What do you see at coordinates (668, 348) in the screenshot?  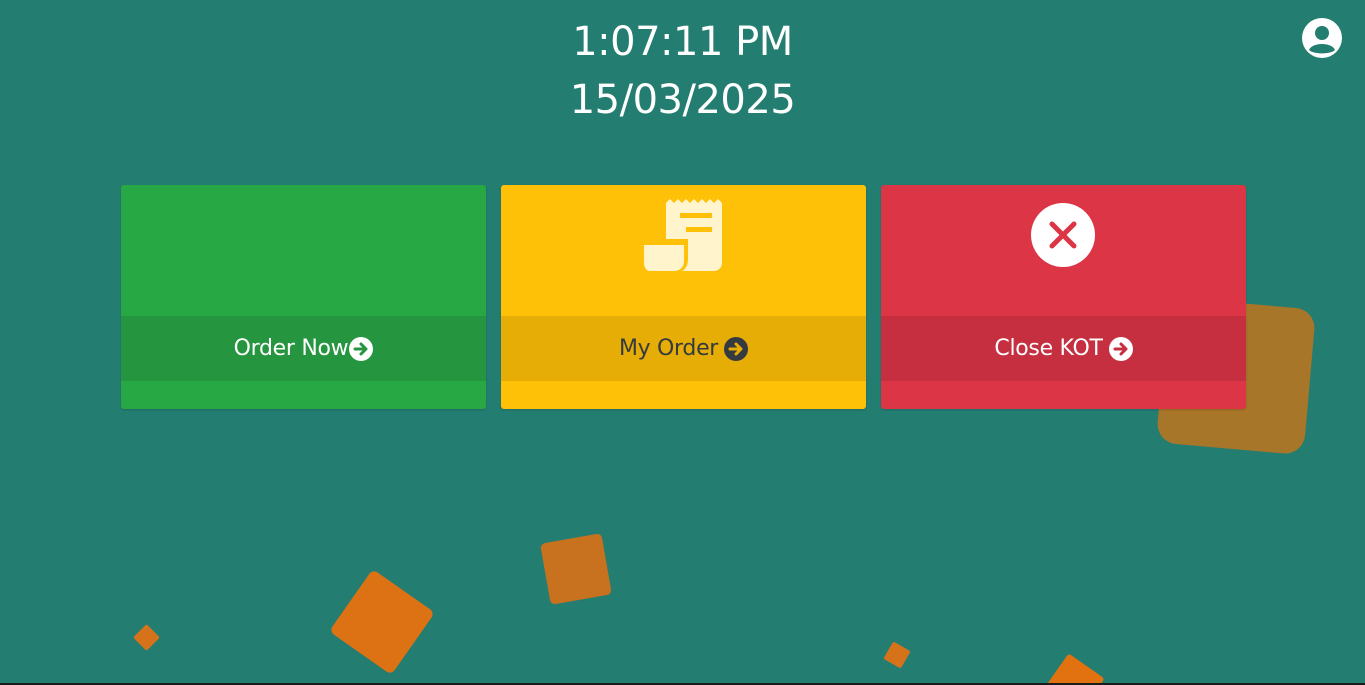 I see `my-order-label: My Order` at bounding box center [668, 348].